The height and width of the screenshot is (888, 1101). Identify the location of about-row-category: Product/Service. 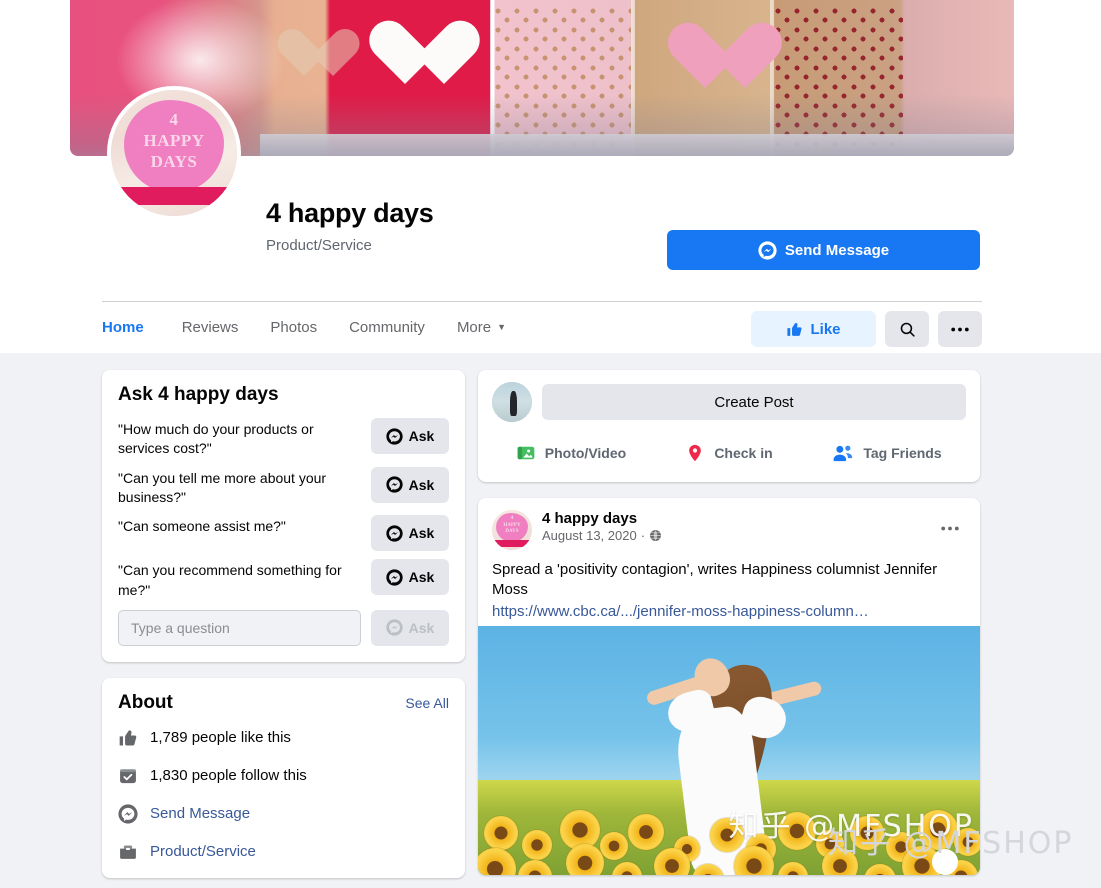
(283, 852).